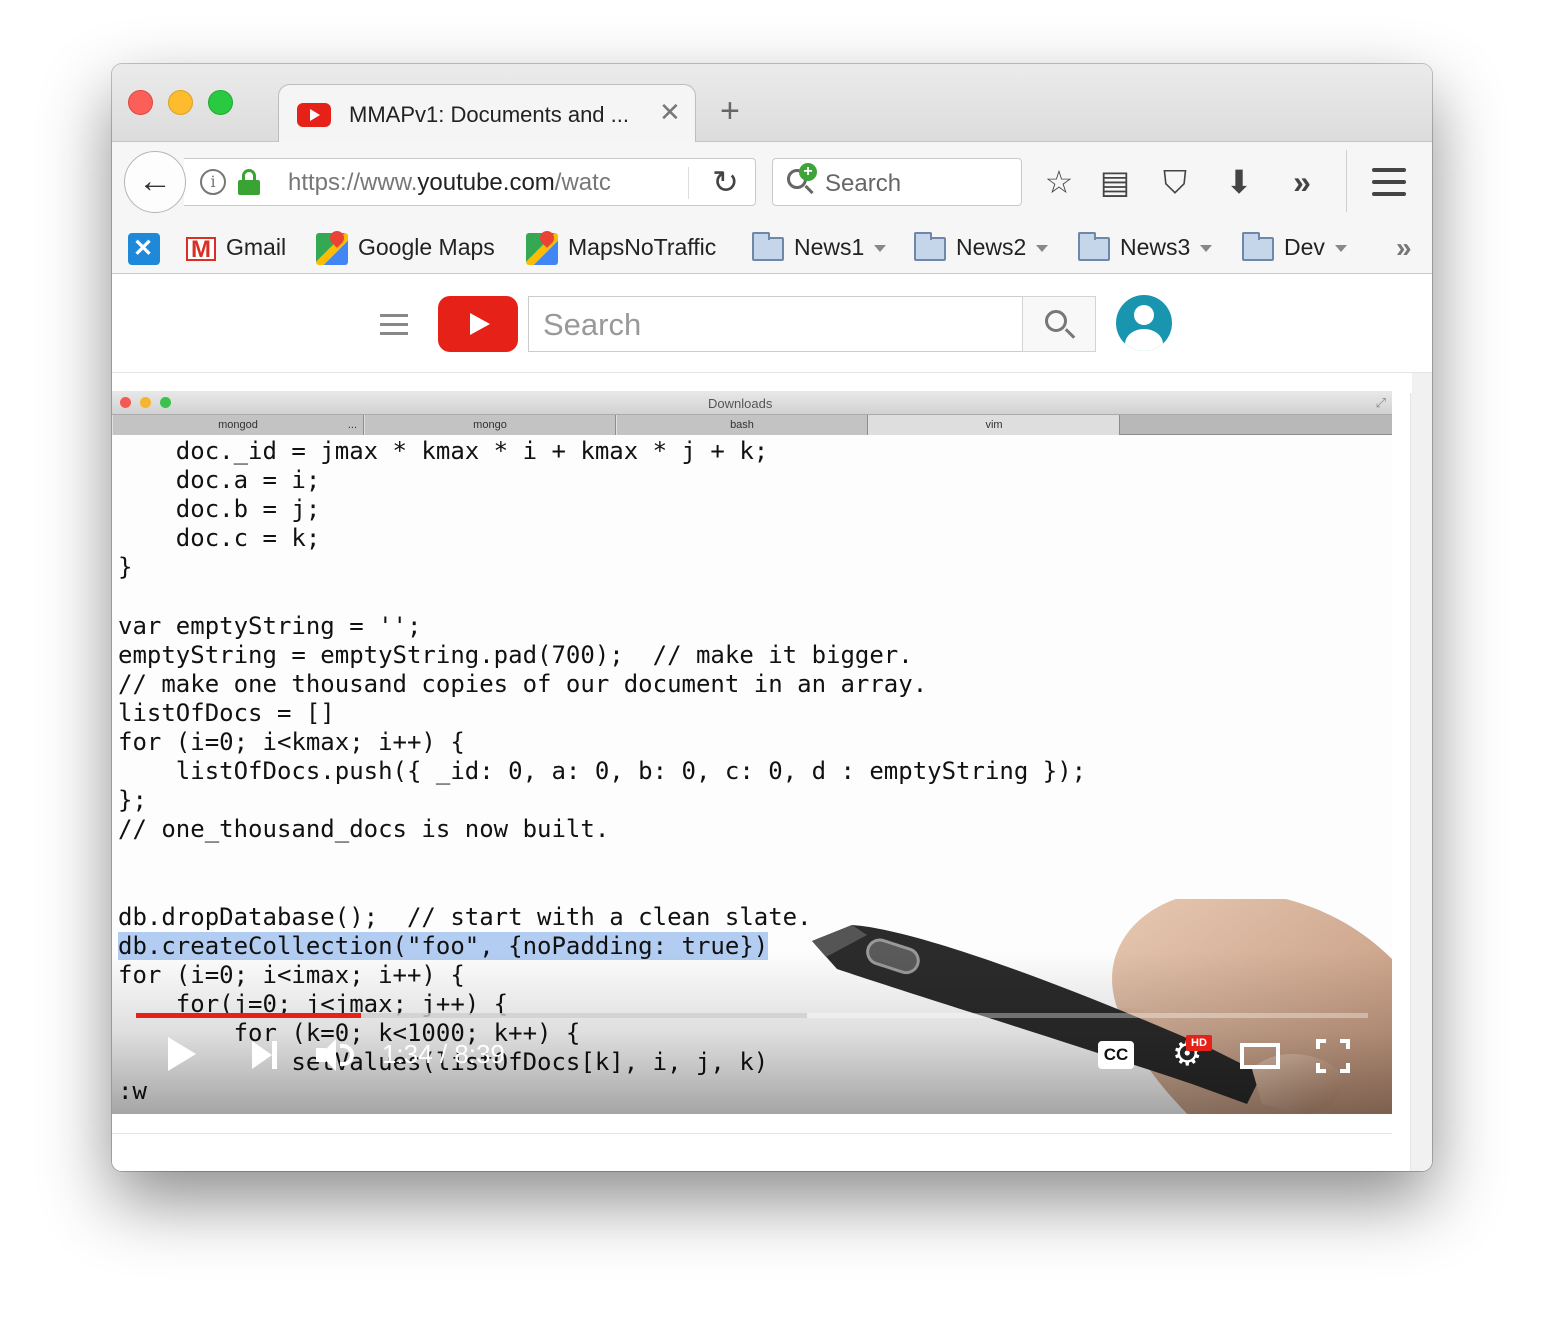  Describe the element at coordinates (1380, 402) in the screenshot. I see `expand-icon: ⤢` at that location.